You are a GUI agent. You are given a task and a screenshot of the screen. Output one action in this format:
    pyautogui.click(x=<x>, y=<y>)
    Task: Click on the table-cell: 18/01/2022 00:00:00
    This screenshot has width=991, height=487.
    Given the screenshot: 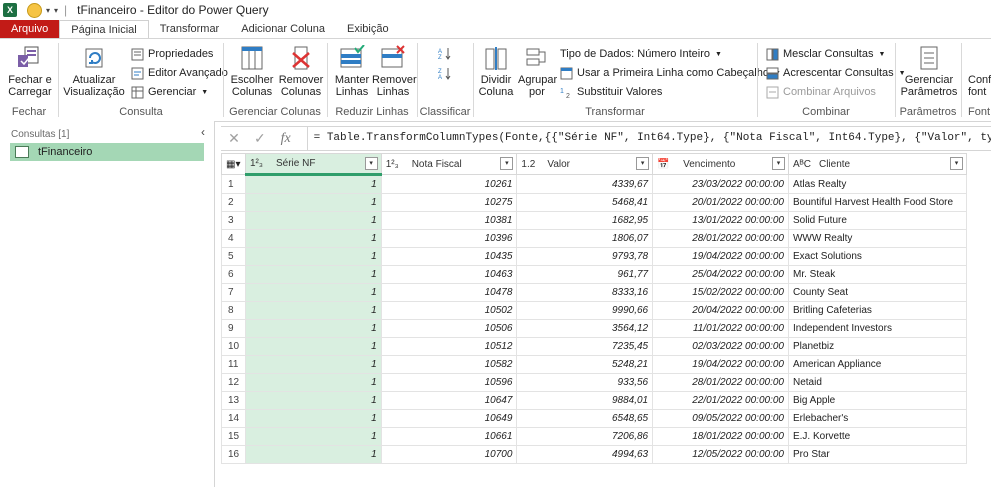 What is the action you would take?
    pyautogui.click(x=720, y=436)
    